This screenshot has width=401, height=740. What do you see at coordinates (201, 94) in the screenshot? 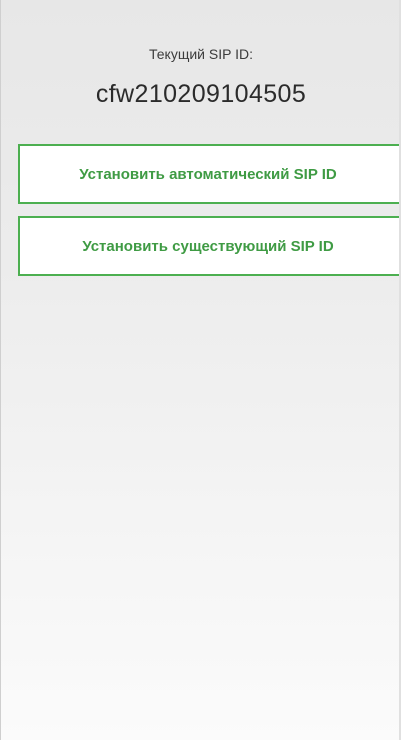
I see `current-sip-id-value: cfw210209104505` at bounding box center [201, 94].